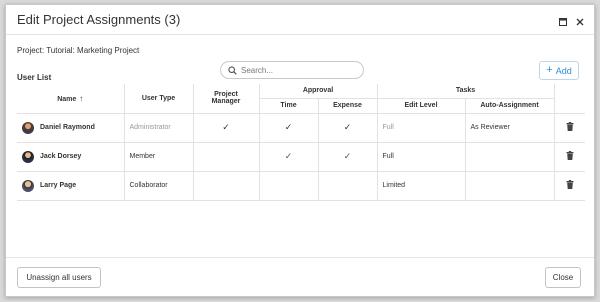  I want to click on project-name: Project: Tutorial: Marketing Project, so click(78, 50).